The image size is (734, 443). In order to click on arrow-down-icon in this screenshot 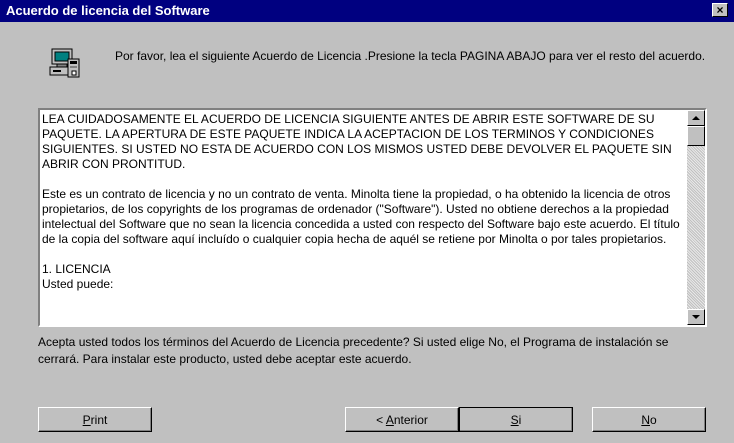, I will do `click(696, 317)`.